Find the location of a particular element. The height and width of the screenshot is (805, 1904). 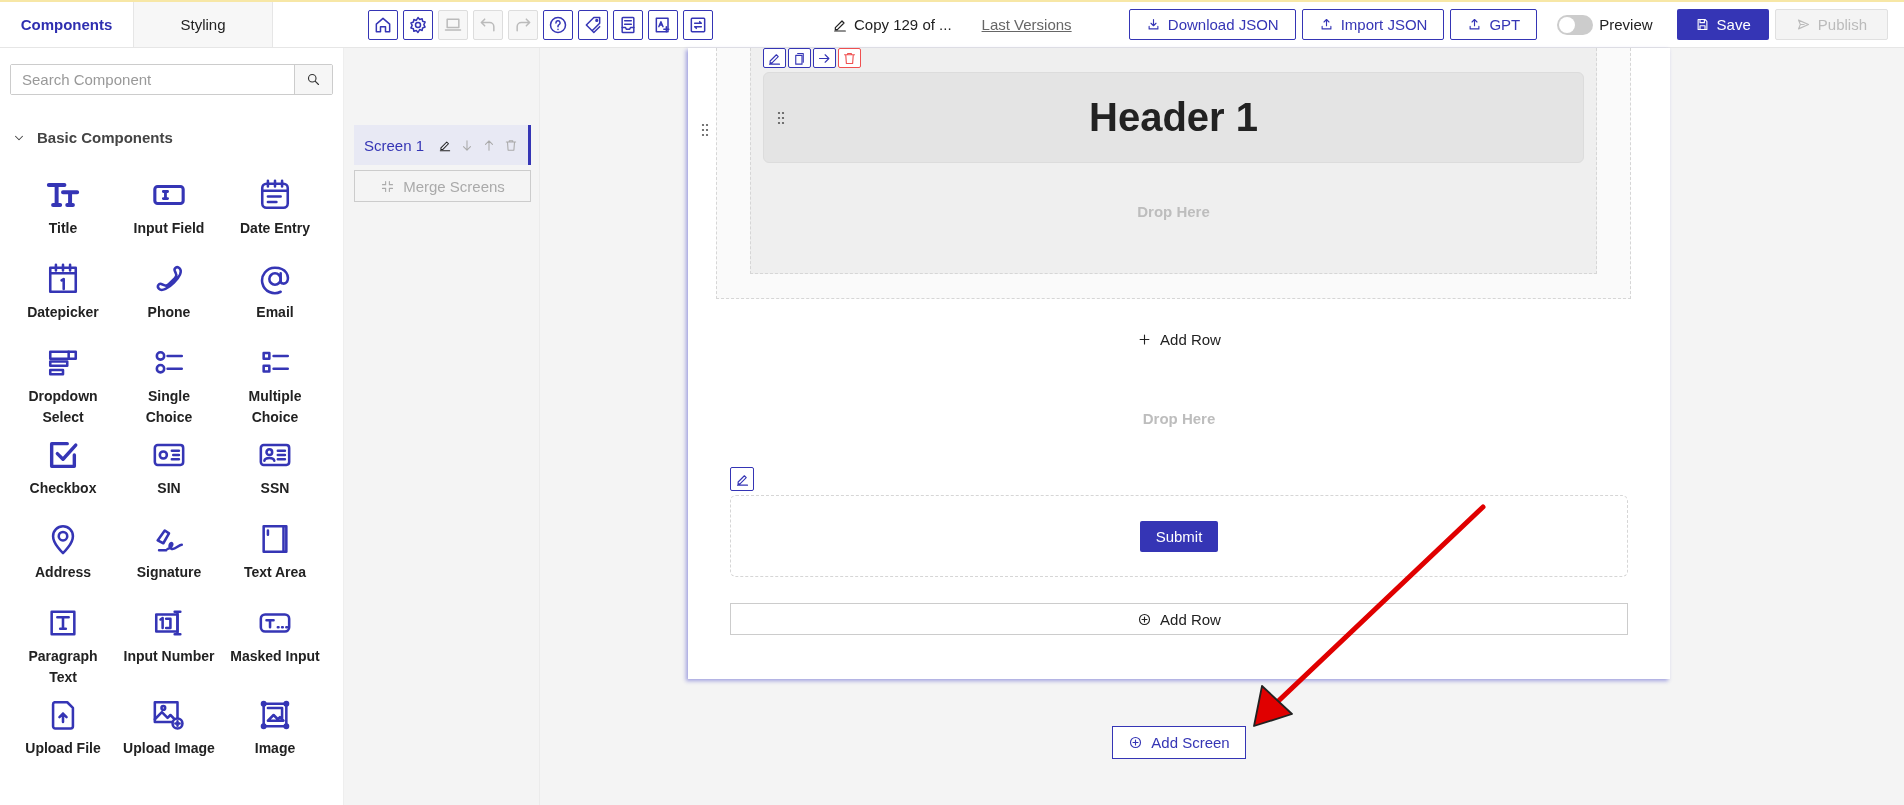

component-label: Address is located at coordinates (63, 572).